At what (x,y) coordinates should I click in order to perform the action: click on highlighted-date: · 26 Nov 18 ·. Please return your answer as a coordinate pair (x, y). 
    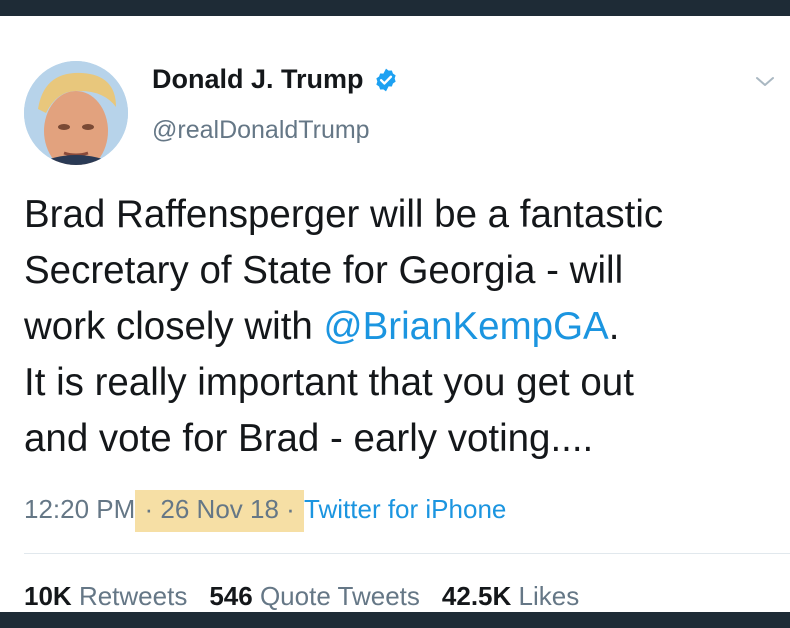
    Looking at the image, I should click on (220, 511).